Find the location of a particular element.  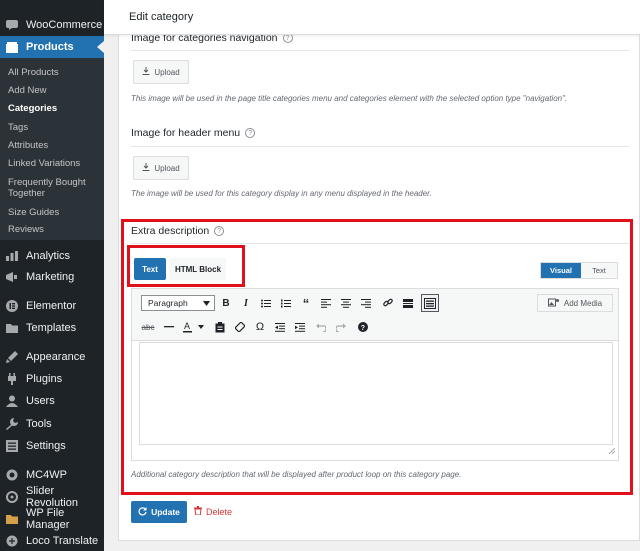

refresh-icon is located at coordinates (142, 512).